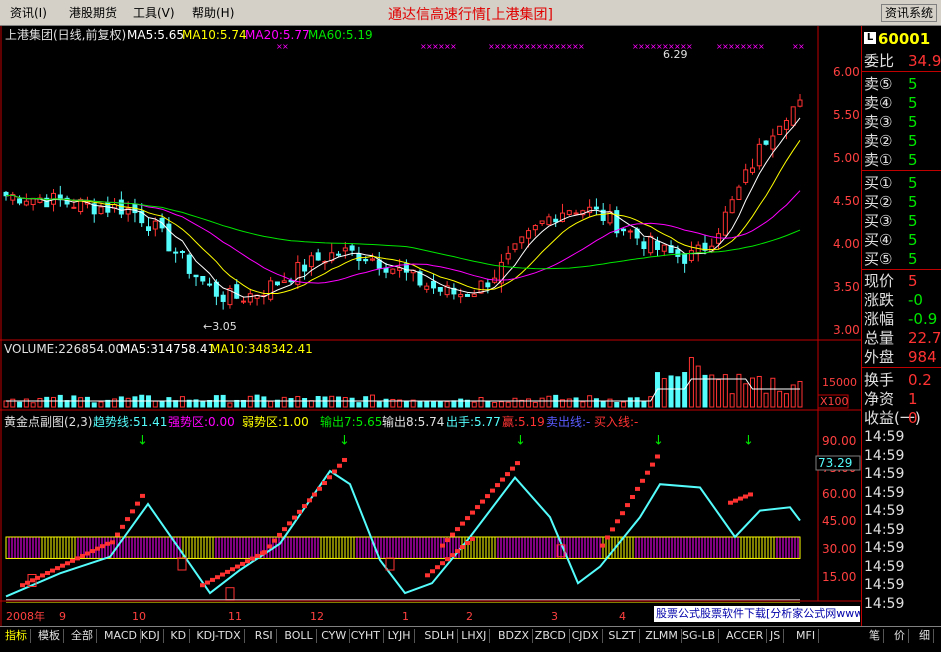  Describe the element at coordinates (846, 72) in the screenshot. I see `price-tick: 6.00` at that location.